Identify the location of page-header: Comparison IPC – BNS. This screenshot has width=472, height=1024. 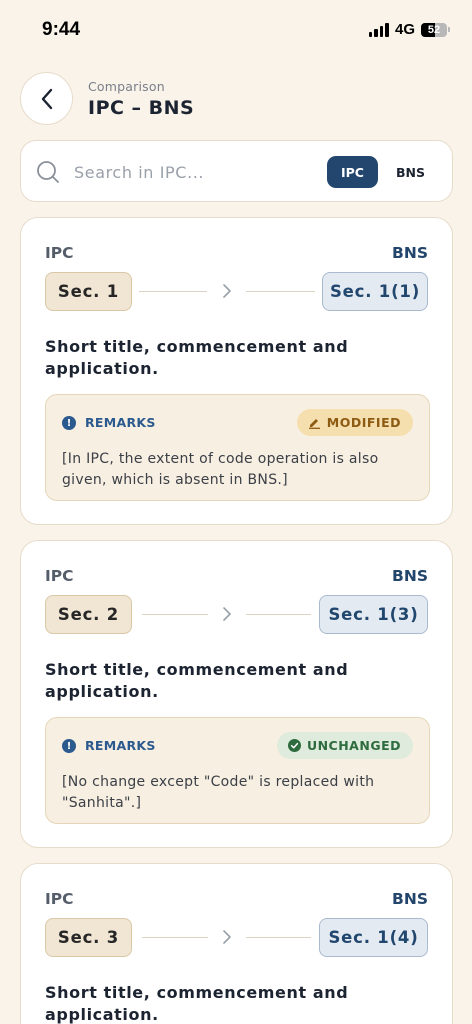
(141, 99).